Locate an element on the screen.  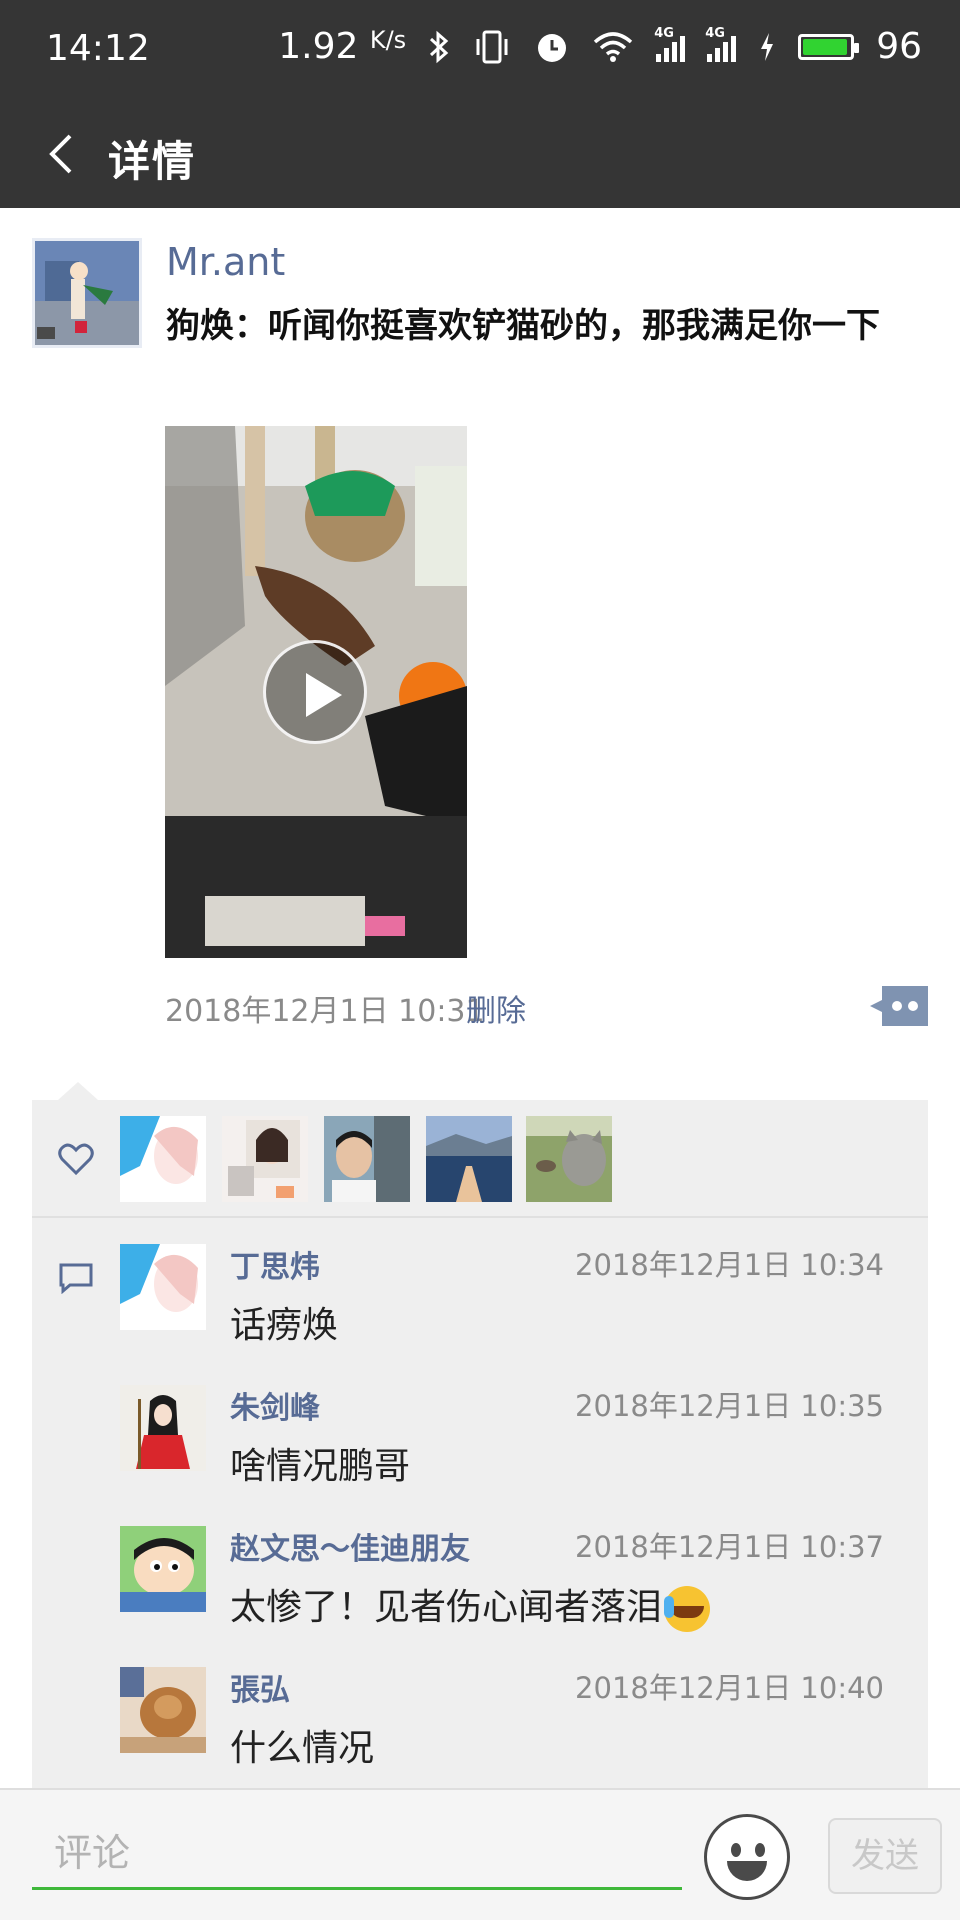
post-text: 狗焕：听闻你挺喜欢铲猫砂的，那我满足你一下 is located at coordinates (523, 326).